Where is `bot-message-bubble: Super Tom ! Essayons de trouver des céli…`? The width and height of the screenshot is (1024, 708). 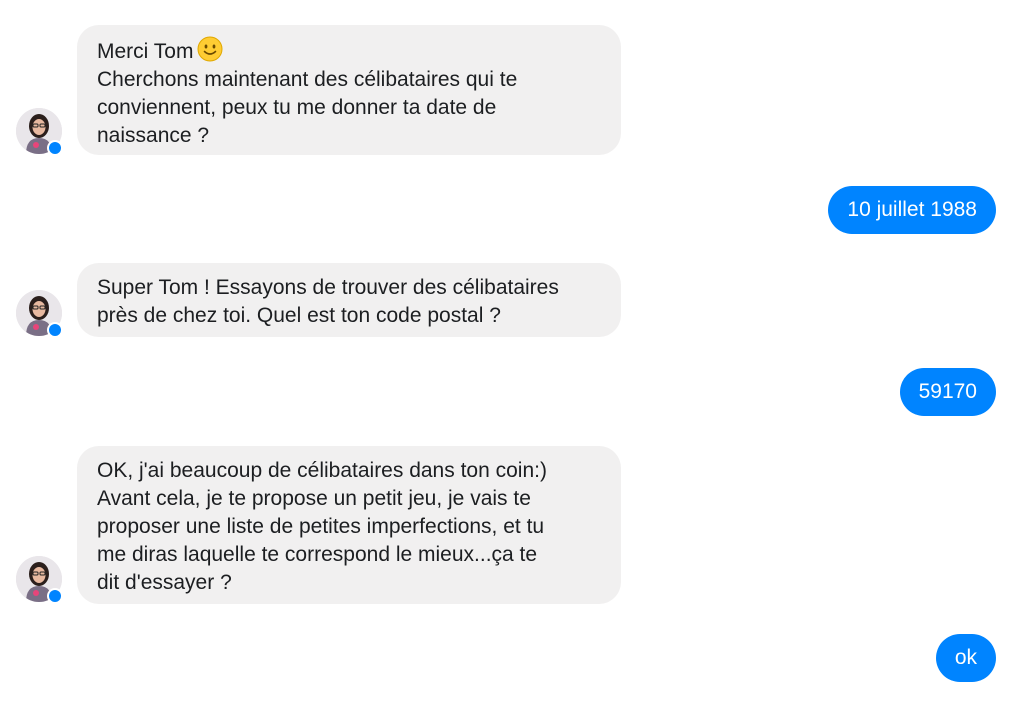 bot-message-bubble: Super Tom ! Essayons de trouver des céli… is located at coordinates (349, 300).